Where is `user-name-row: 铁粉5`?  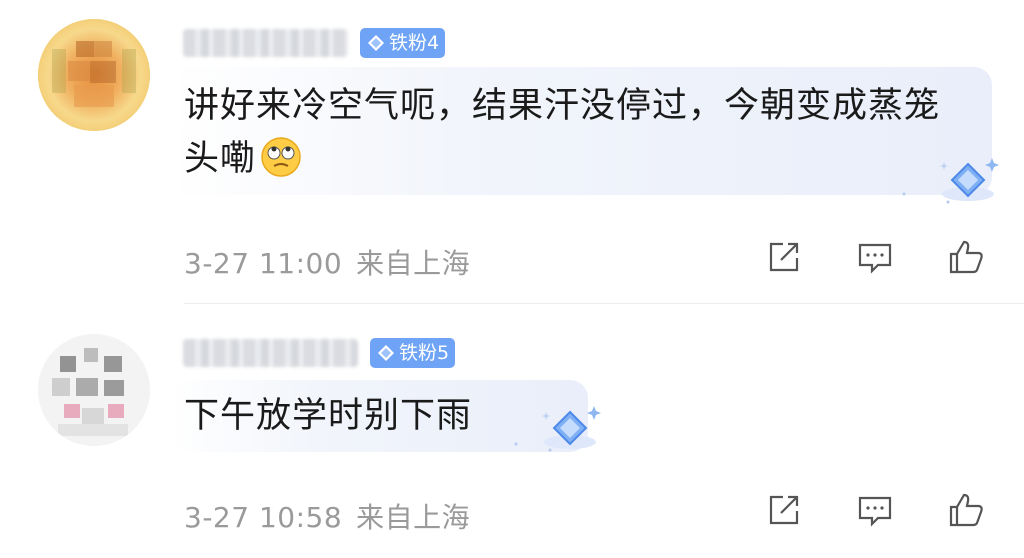
user-name-row: 铁粉5 is located at coordinates (319, 353).